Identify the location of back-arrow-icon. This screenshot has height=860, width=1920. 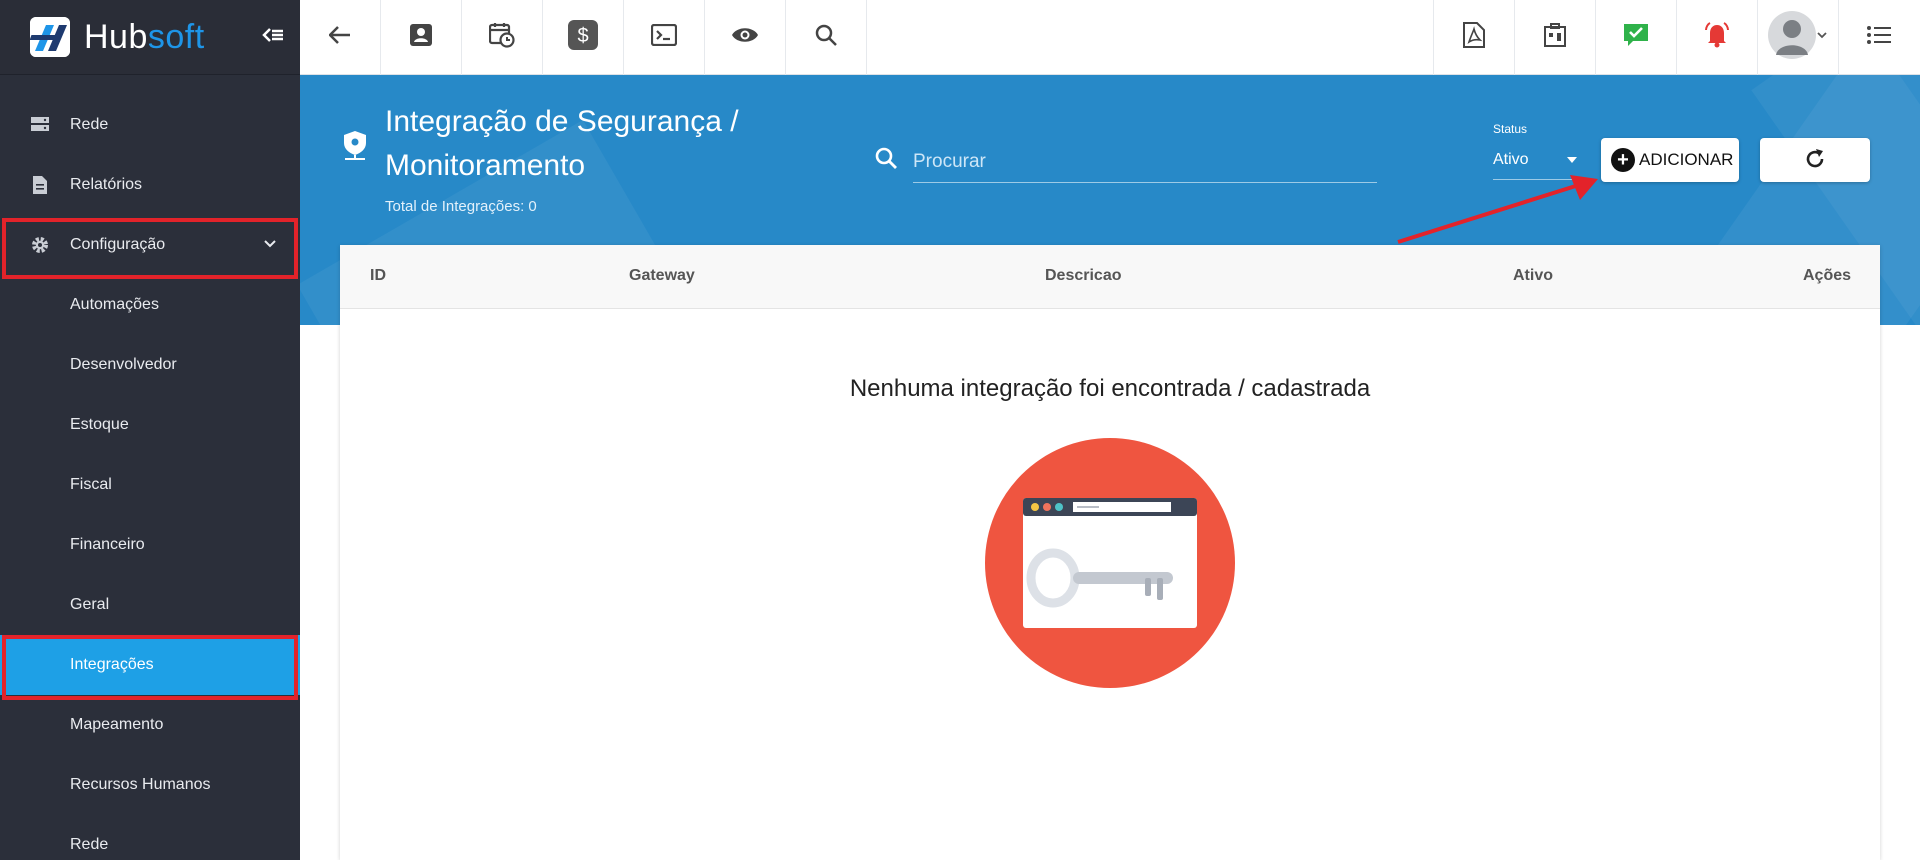
(339, 37).